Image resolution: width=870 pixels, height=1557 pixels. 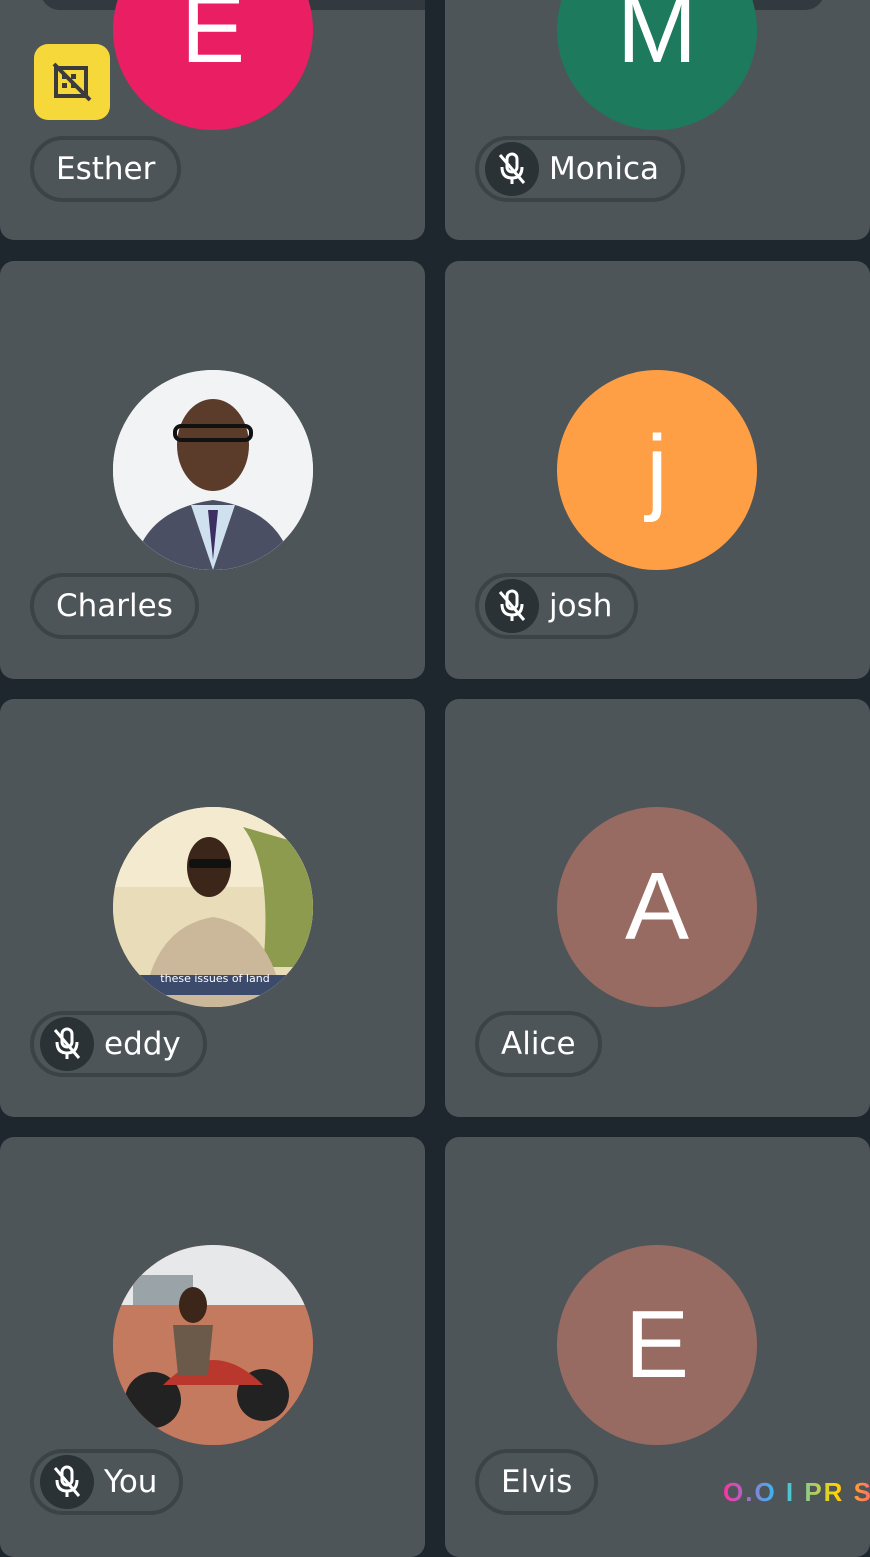 I want to click on participant-name: You, so click(x=131, y=1482).